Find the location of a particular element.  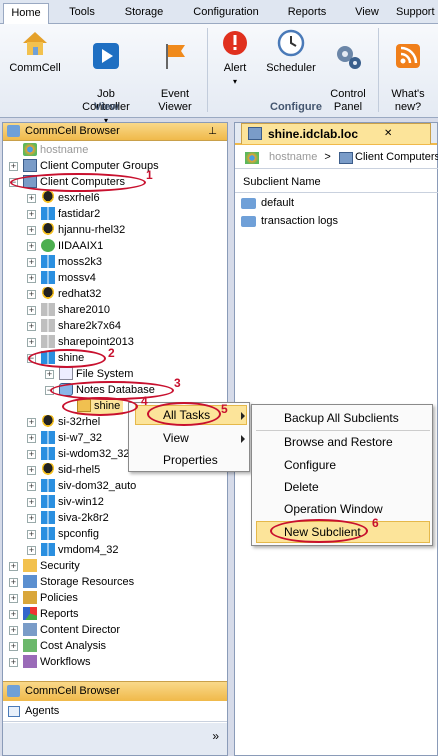

list-item: default is located at coordinates (267, 204).